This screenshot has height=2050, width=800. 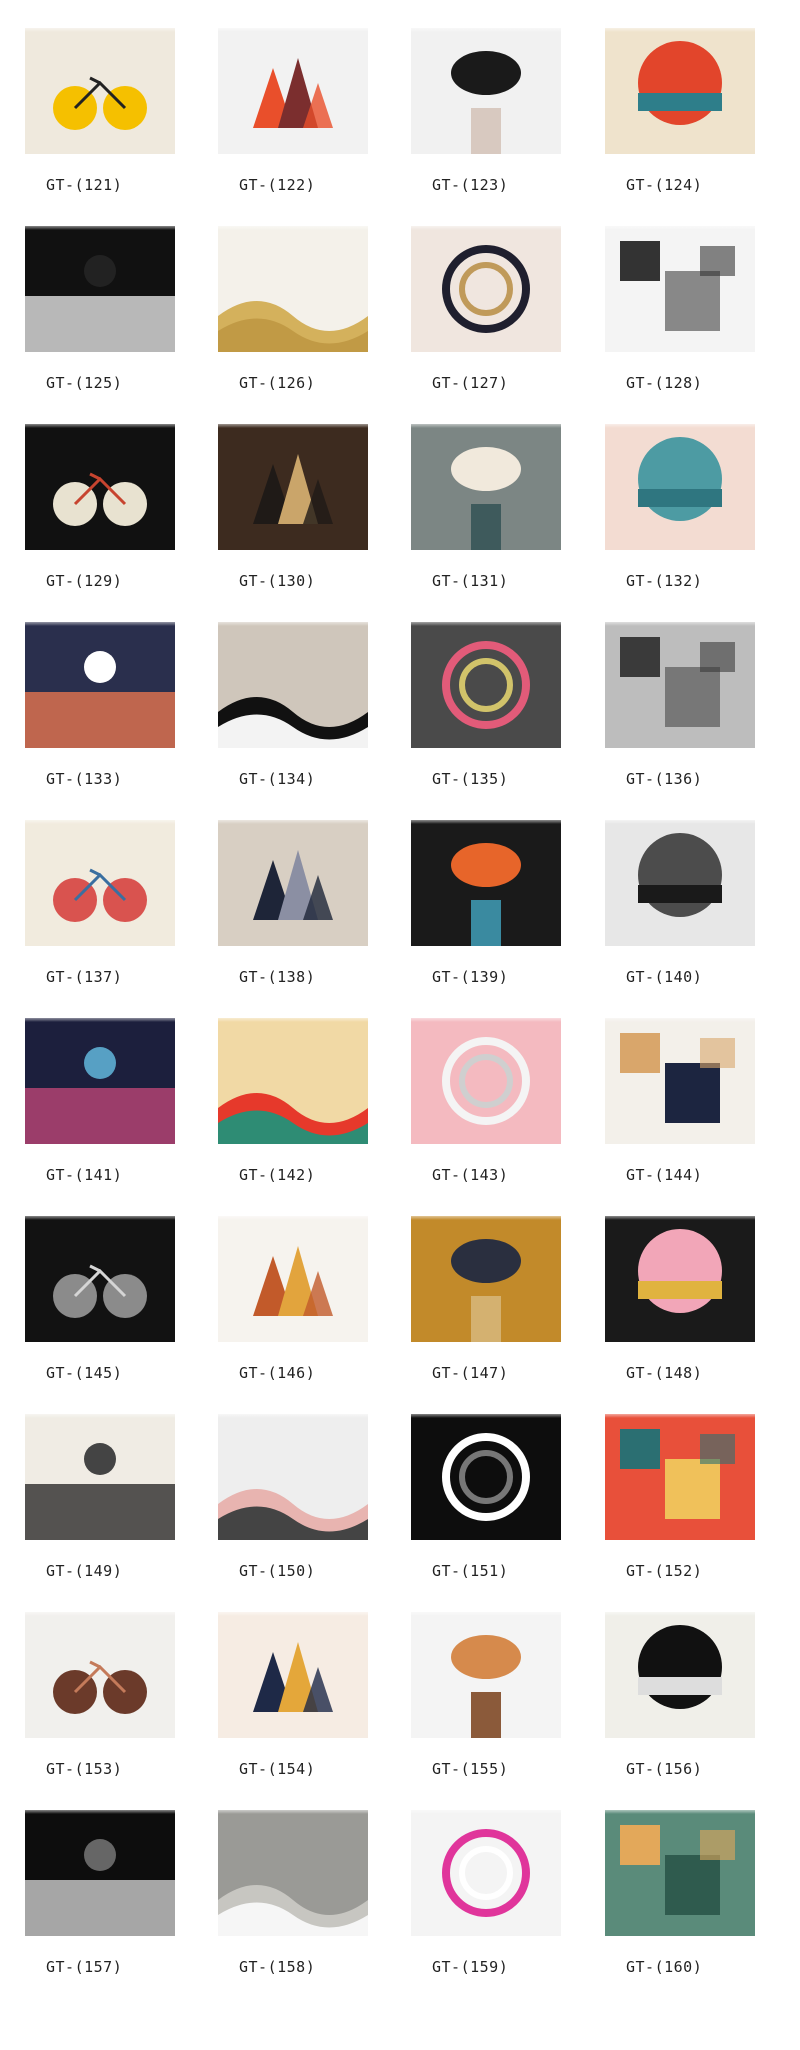 I want to click on diver-icon, so click(x=100, y=1477).